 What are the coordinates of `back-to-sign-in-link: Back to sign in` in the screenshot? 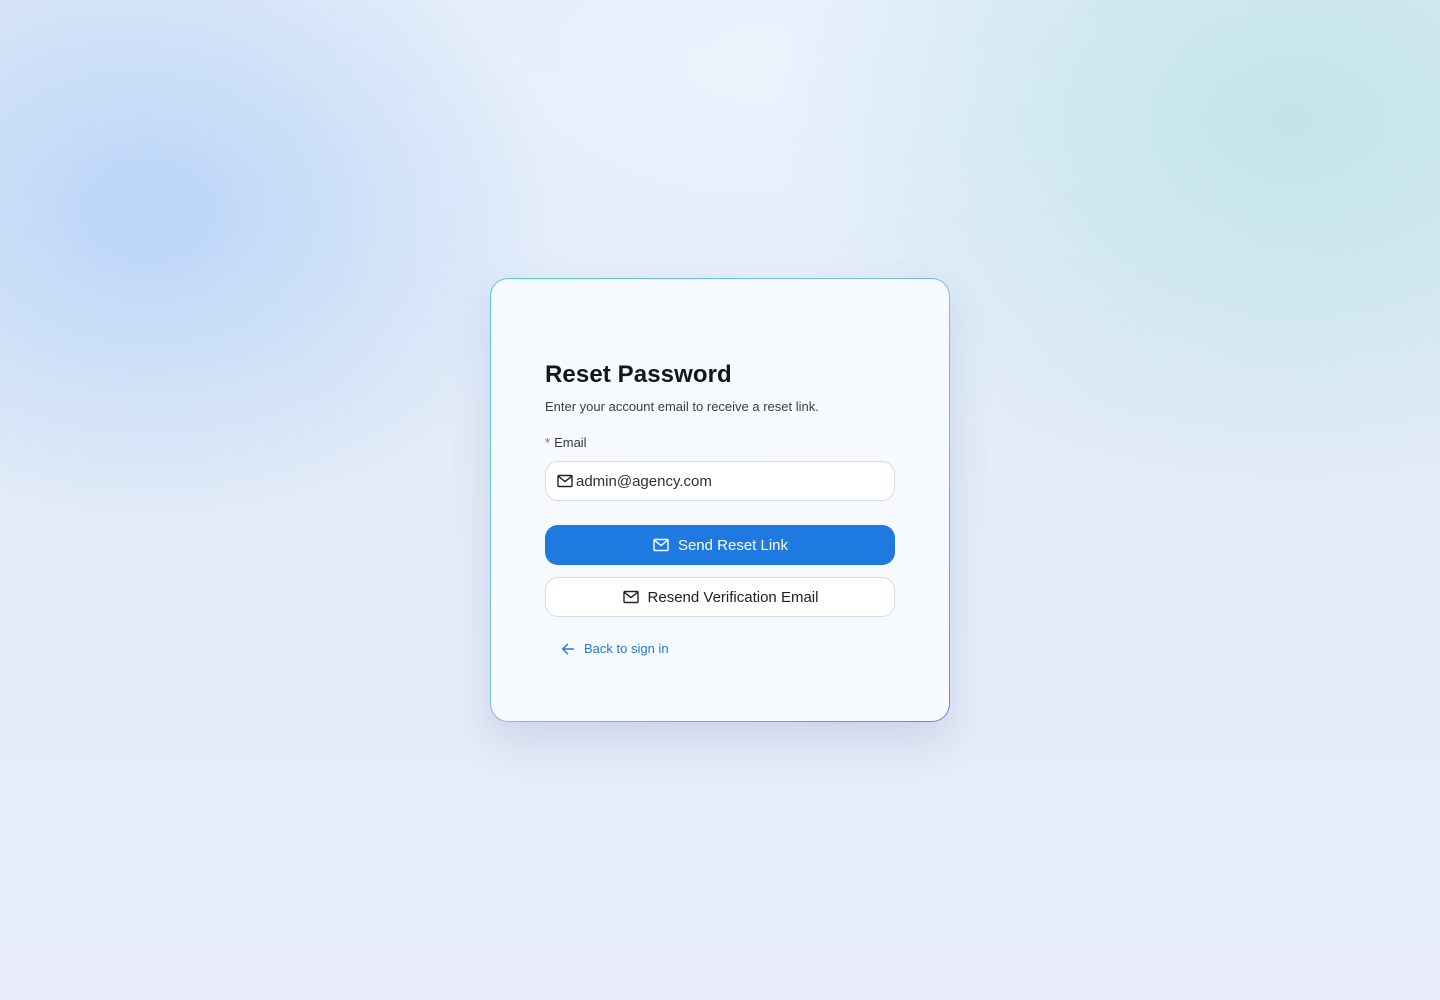 It's located at (615, 648).